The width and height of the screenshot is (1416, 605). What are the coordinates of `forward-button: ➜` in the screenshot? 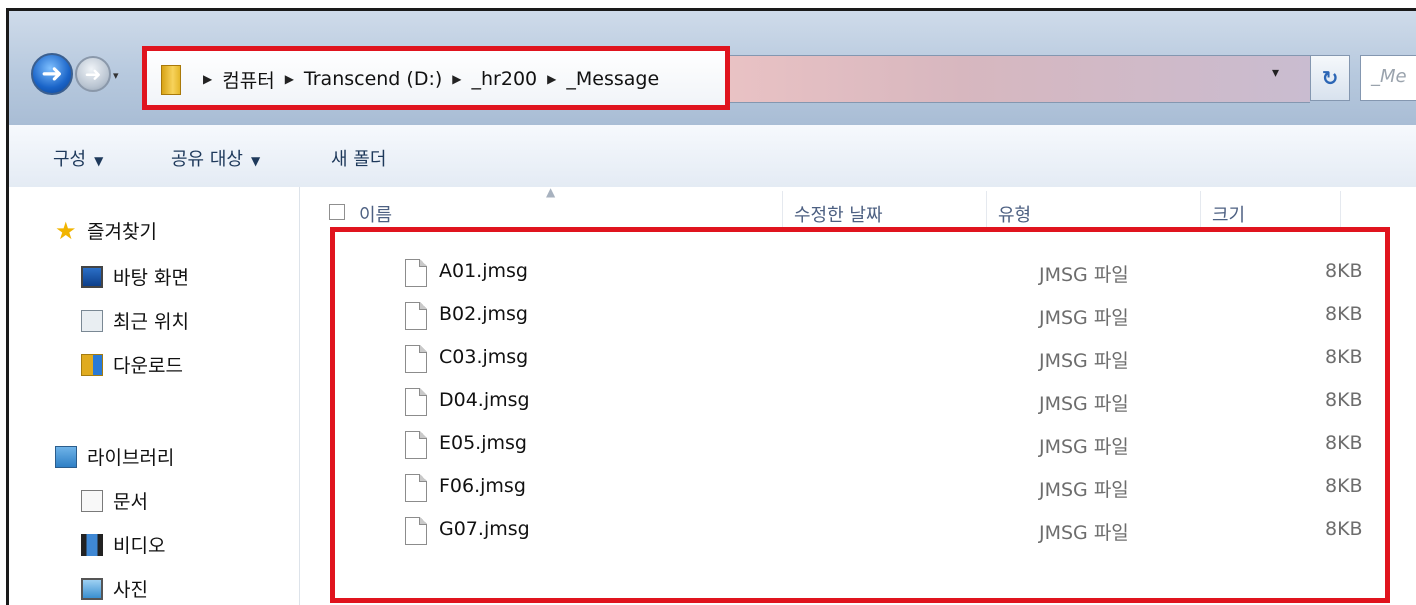 It's located at (93, 74).